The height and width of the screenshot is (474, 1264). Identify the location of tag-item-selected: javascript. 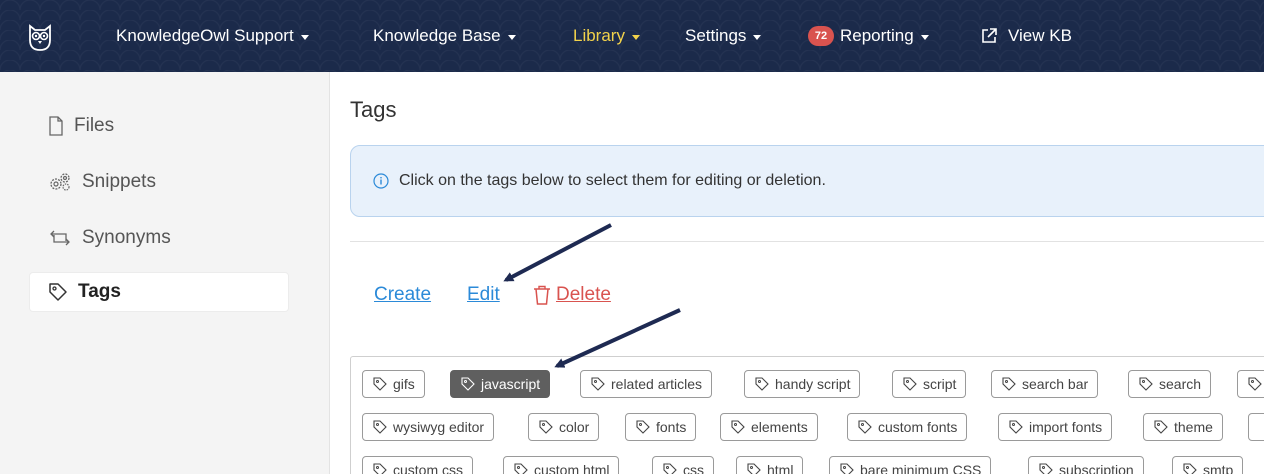
(500, 384).